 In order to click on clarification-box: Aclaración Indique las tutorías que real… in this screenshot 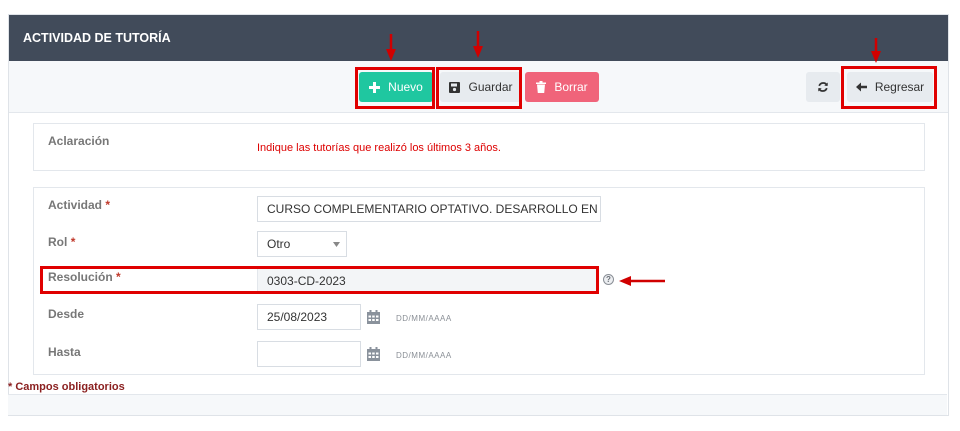, I will do `click(479, 147)`.